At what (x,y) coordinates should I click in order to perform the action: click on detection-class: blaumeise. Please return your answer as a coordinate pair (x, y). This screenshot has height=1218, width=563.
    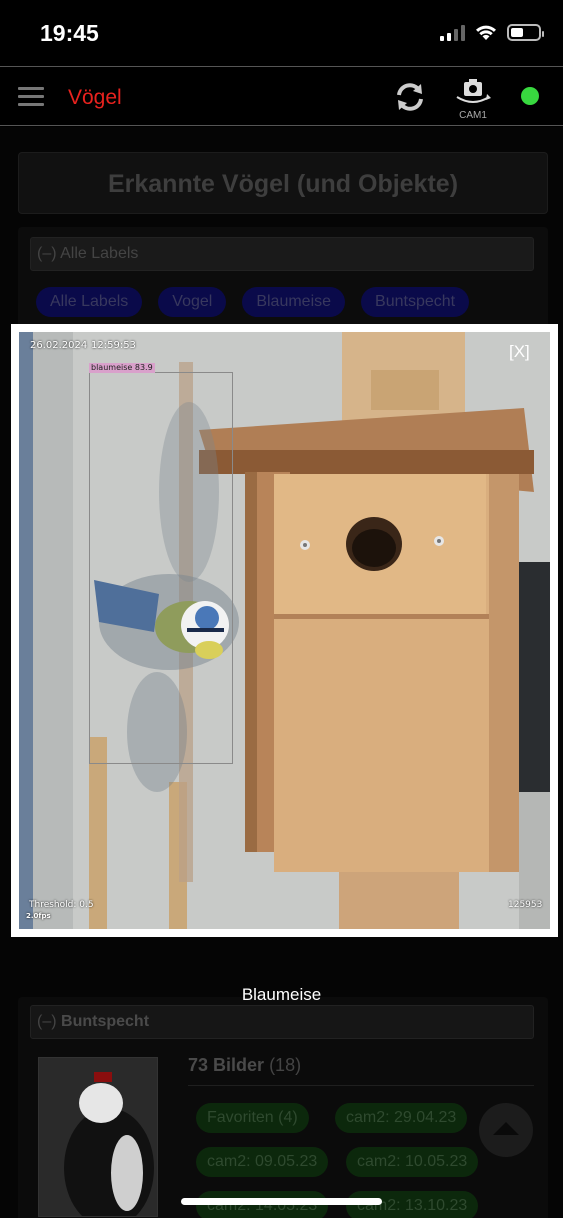
    Looking at the image, I should click on (112, 367).